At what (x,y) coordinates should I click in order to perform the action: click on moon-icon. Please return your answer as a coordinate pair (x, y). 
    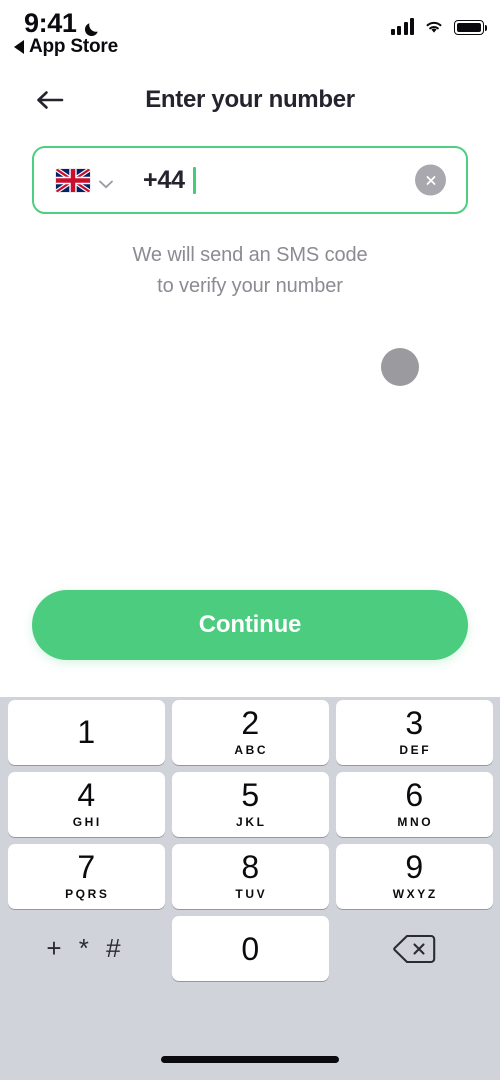
    Looking at the image, I should click on (92, 25).